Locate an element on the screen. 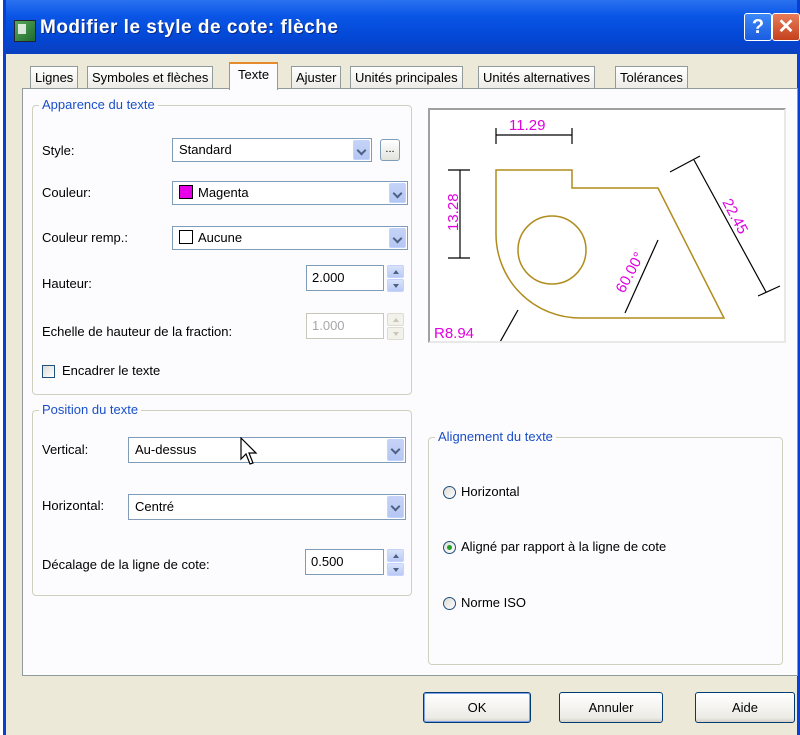 The image size is (800, 735). leader-line is located at coordinates (509, 326).